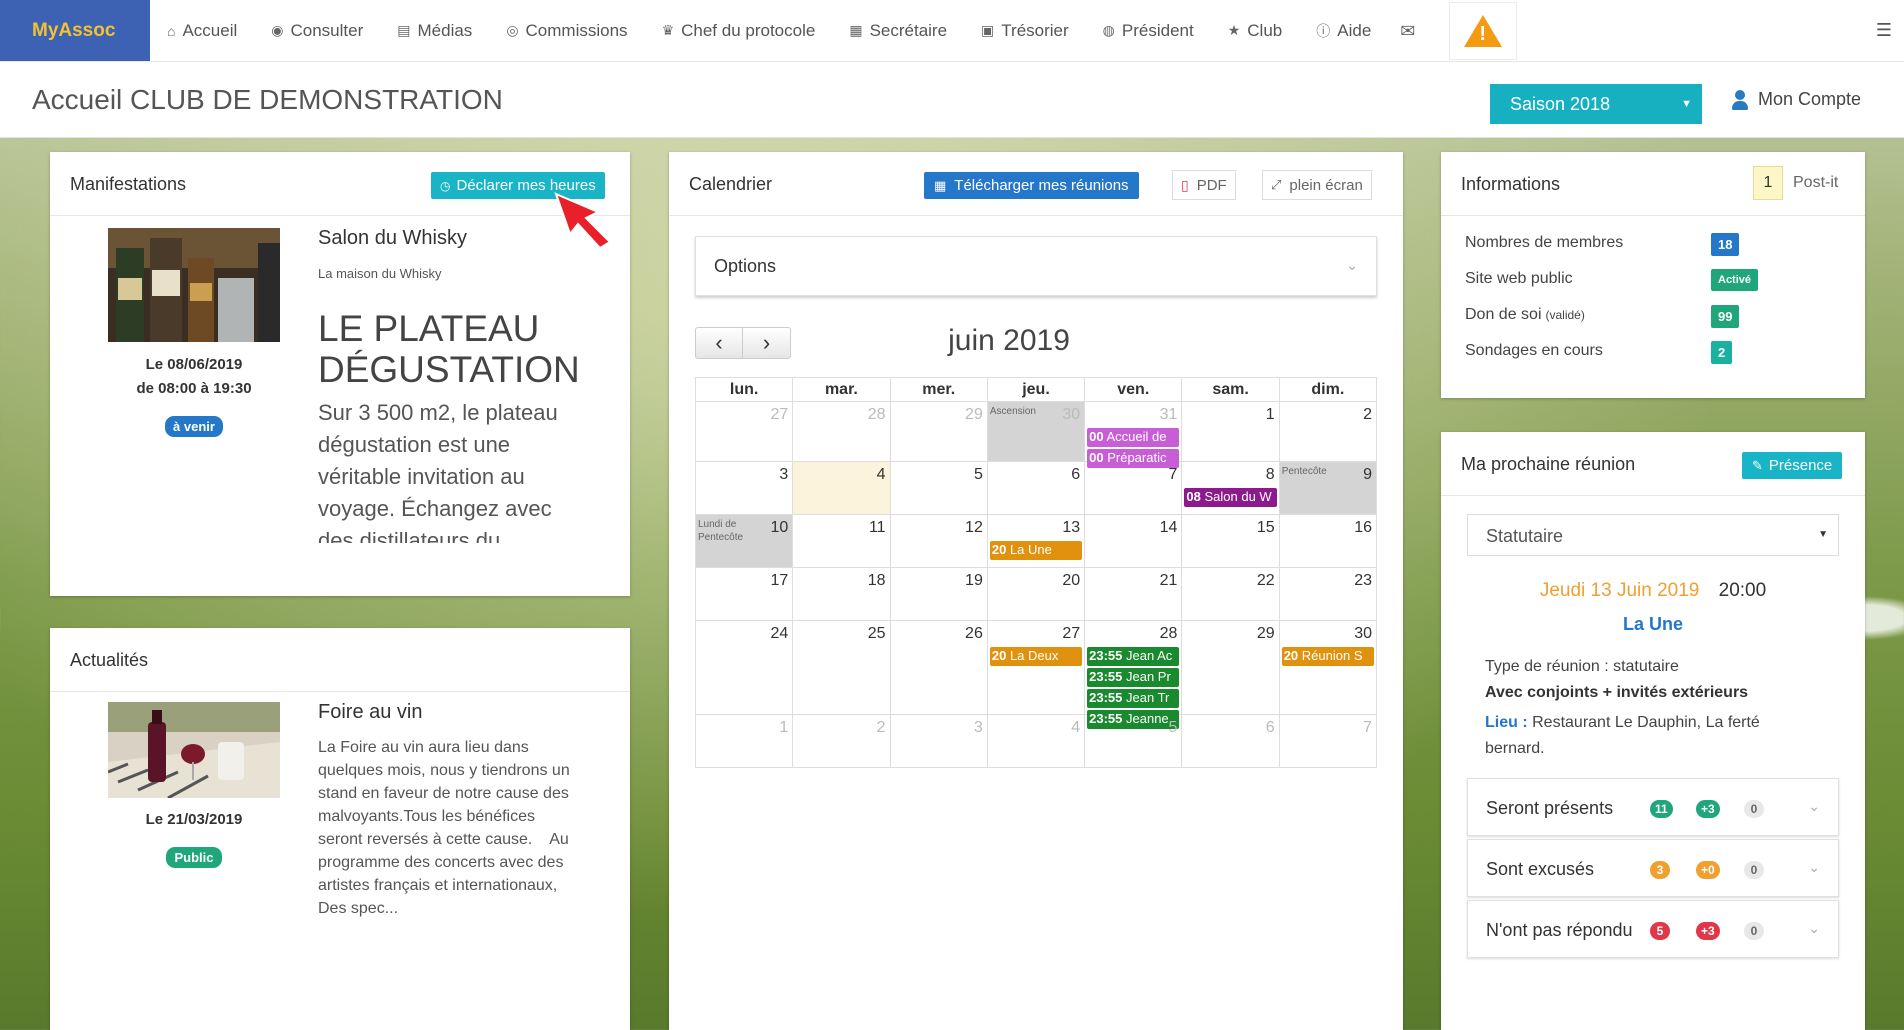  What do you see at coordinates (1036, 550) in the screenshot?
I see `calendar-event: 20 La Une` at bounding box center [1036, 550].